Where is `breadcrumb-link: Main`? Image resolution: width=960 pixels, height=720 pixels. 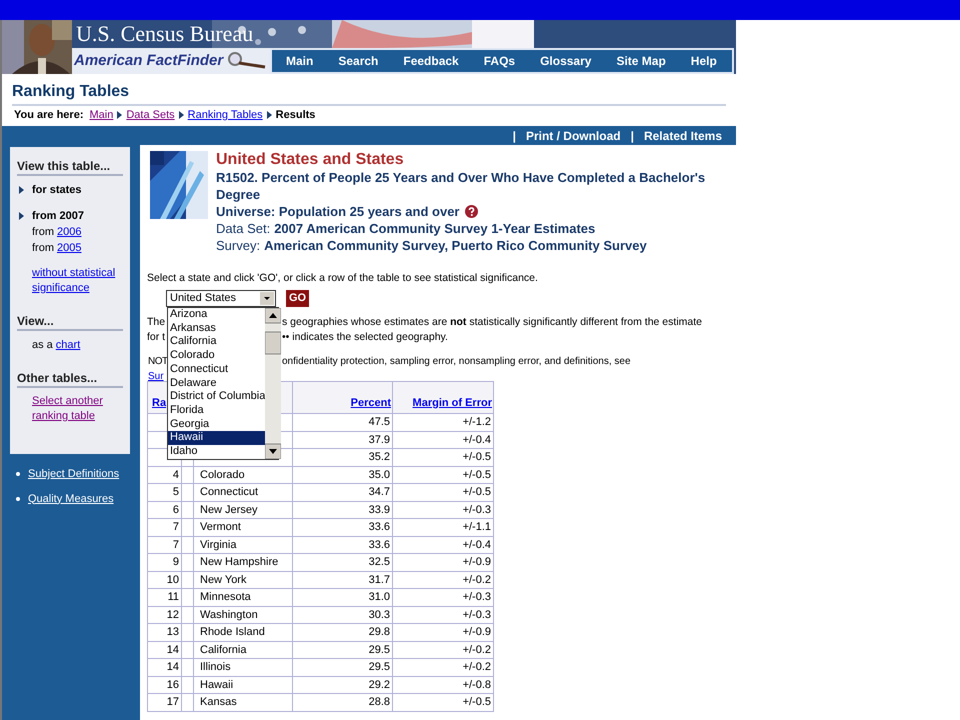 breadcrumb-link: Main is located at coordinates (102, 115).